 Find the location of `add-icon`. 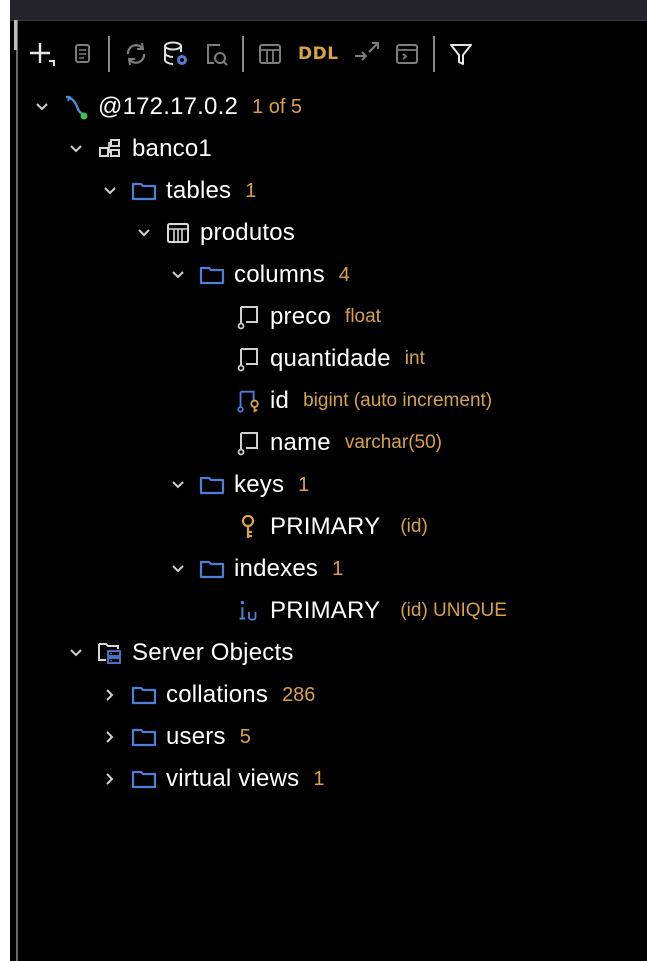

add-icon is located at coordinates (42, 54).